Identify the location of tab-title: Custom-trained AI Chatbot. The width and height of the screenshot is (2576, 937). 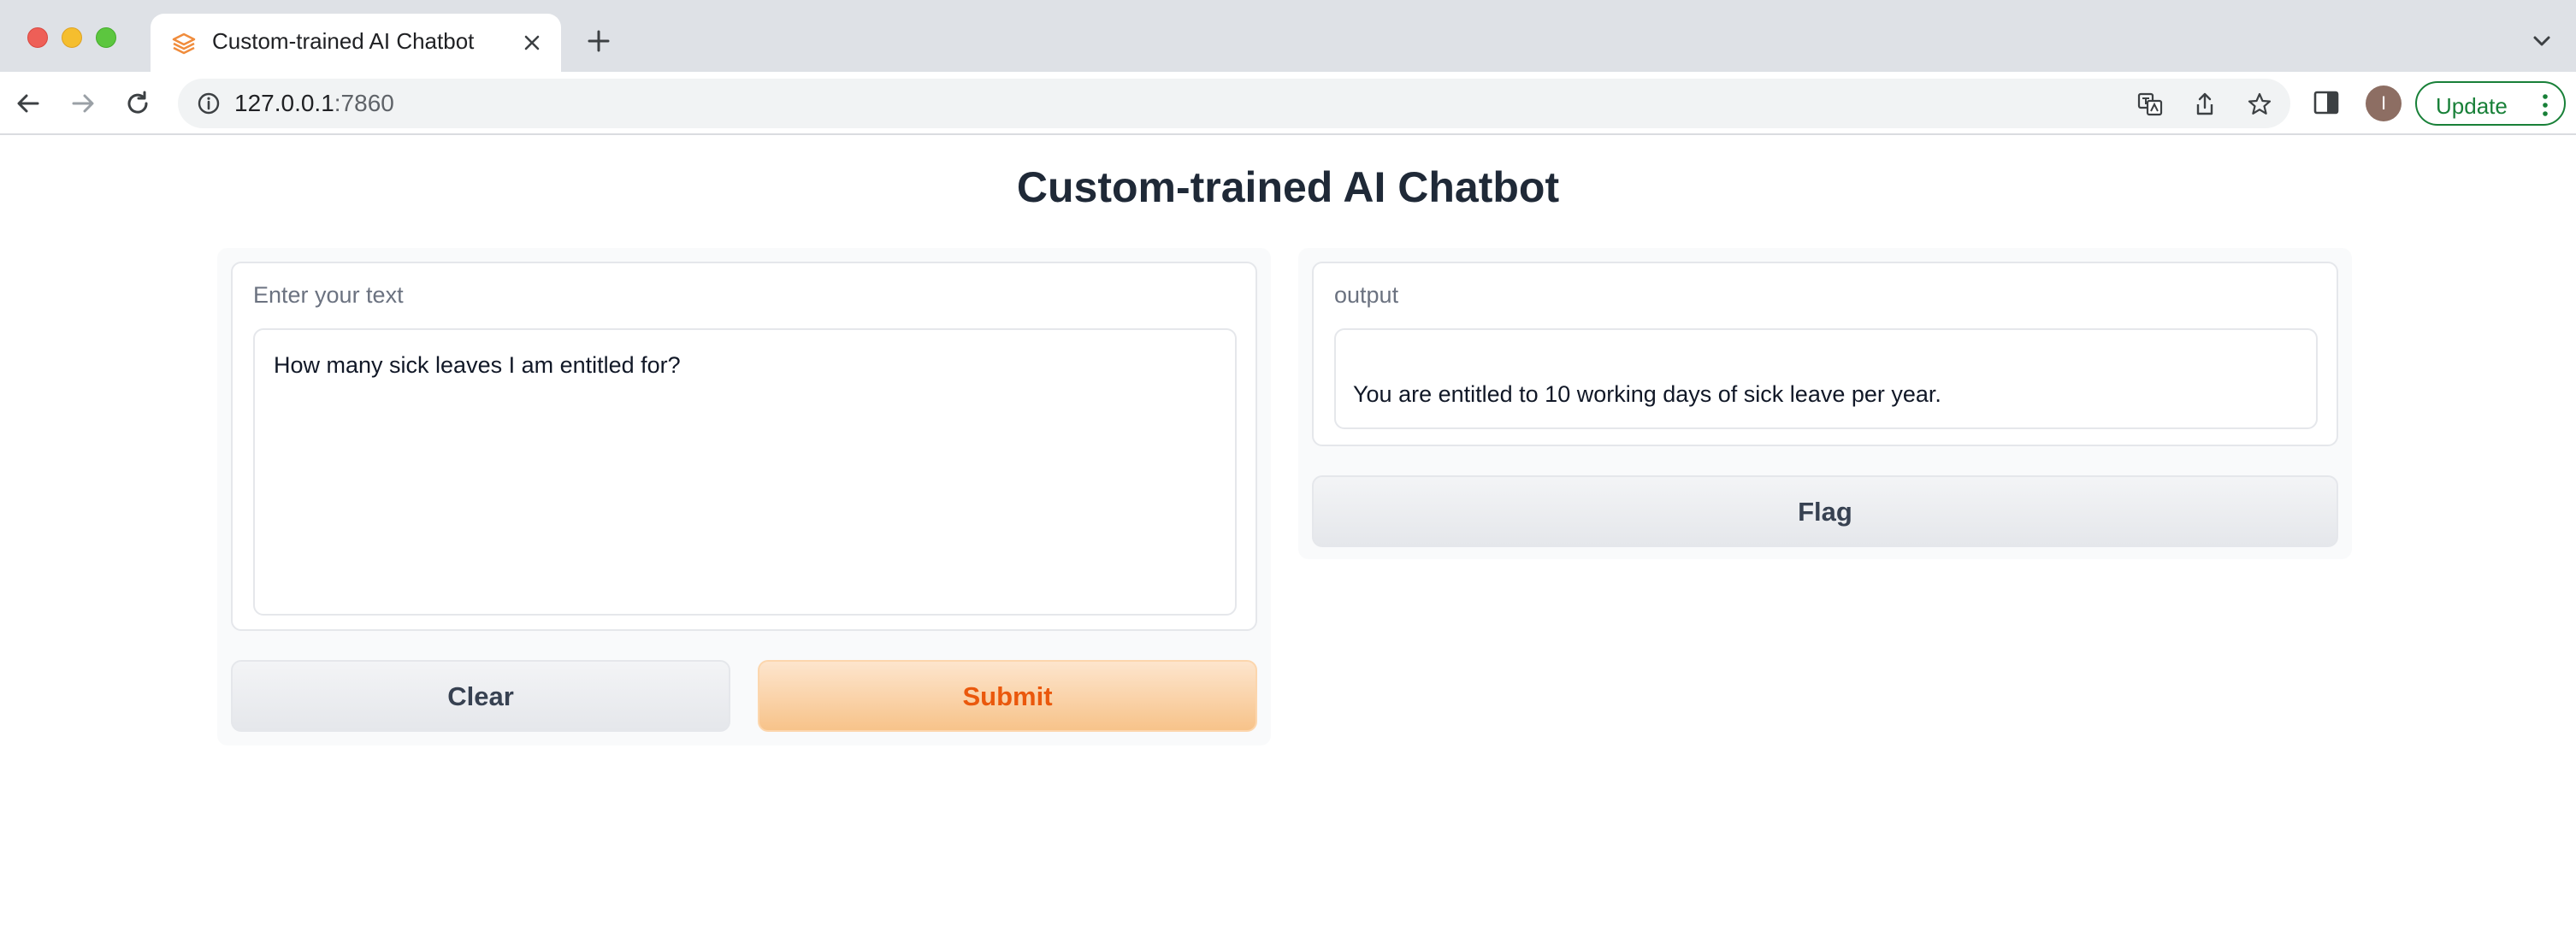
(343, 41).